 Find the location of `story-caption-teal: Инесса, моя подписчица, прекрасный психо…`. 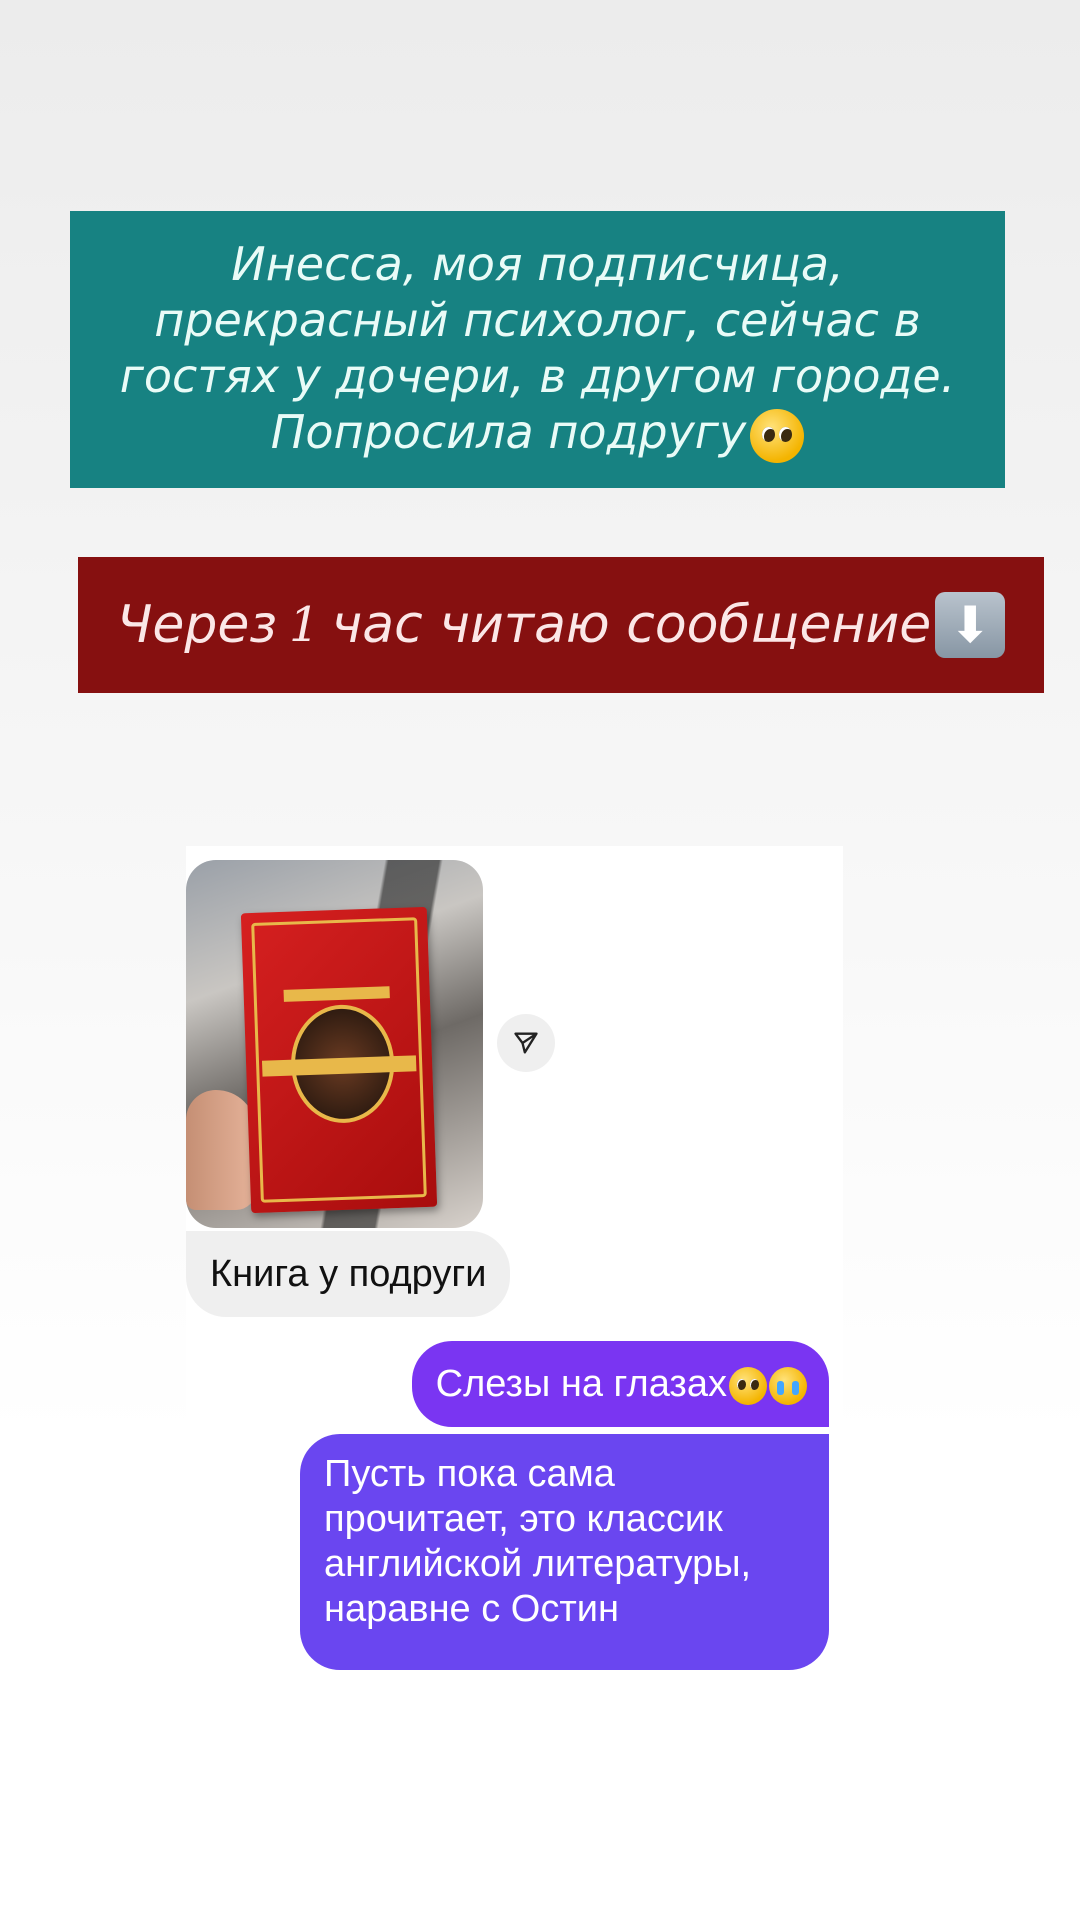

story-caption-teal: Инесса, моя подписчица, прекрасный психо… is located at coordinates (537, 349).